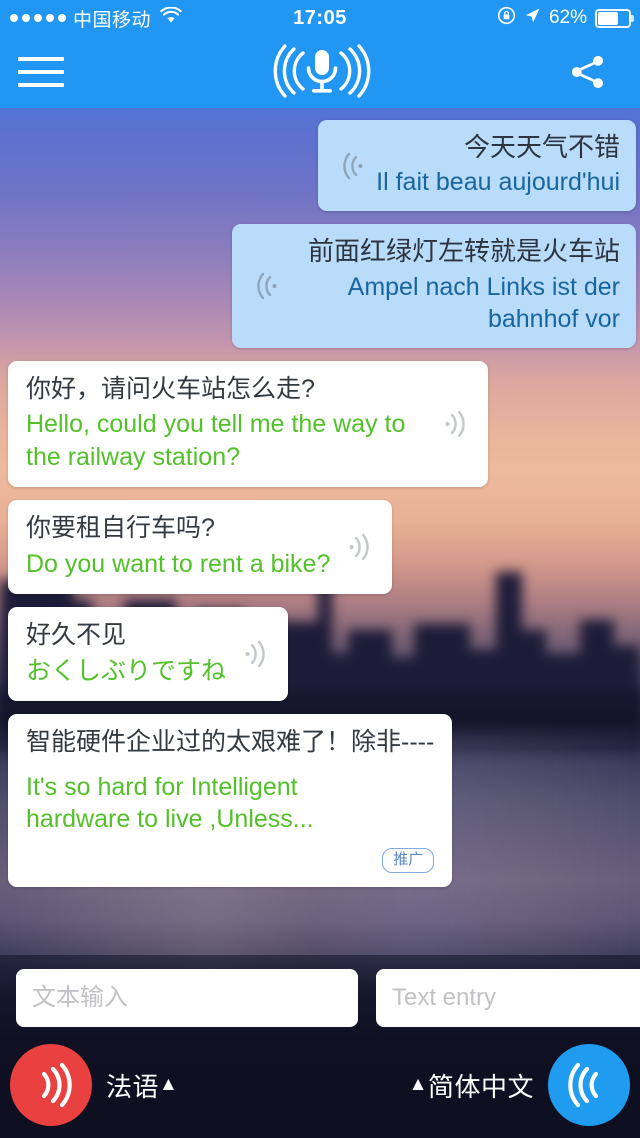 This screenshot has width=640, height=1138. I want to click on language-selector-right: ▲ 简体中文, so click(471, 1085).